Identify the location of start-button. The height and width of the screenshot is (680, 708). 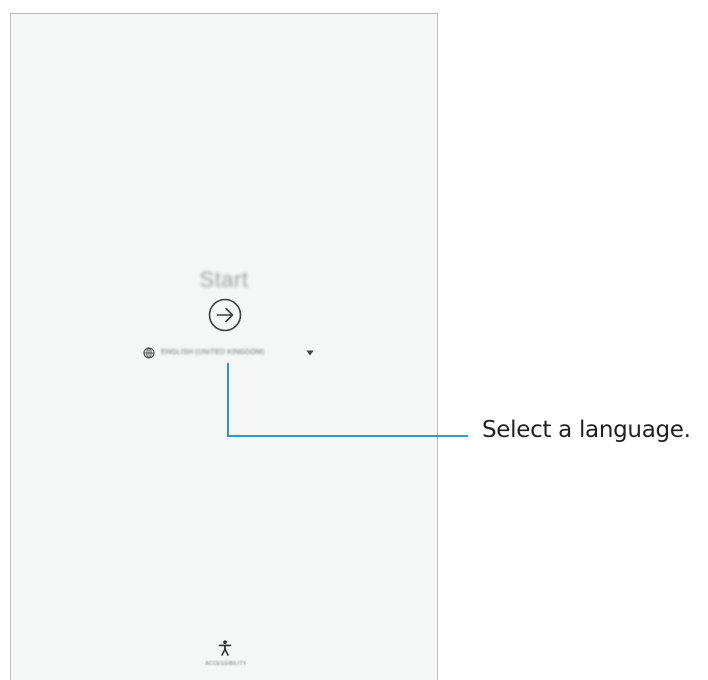
(225, 315).